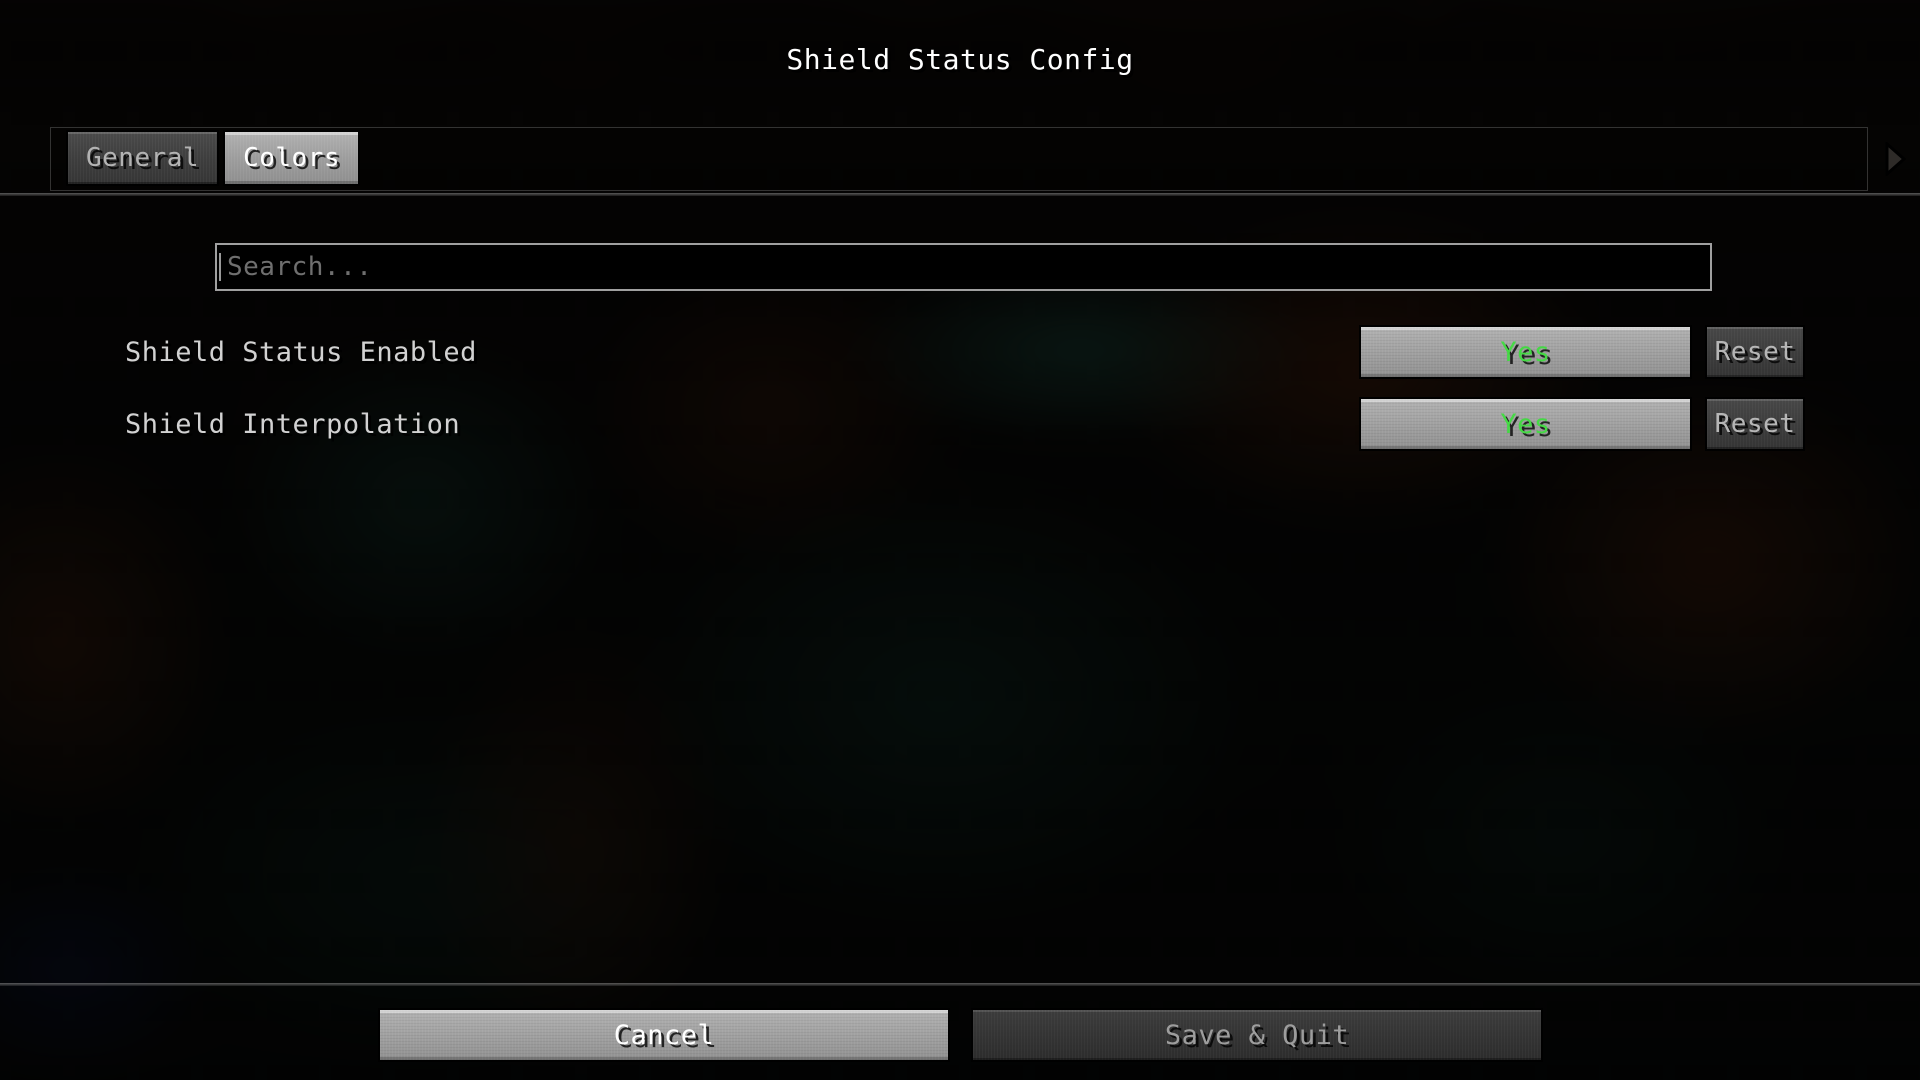 This screenshot has width=1920, height=1080. Describe the element at coordinates (1525, 352) in the screenshot. I see `option-value-button-shield-status-enabled: Yes` at that location.